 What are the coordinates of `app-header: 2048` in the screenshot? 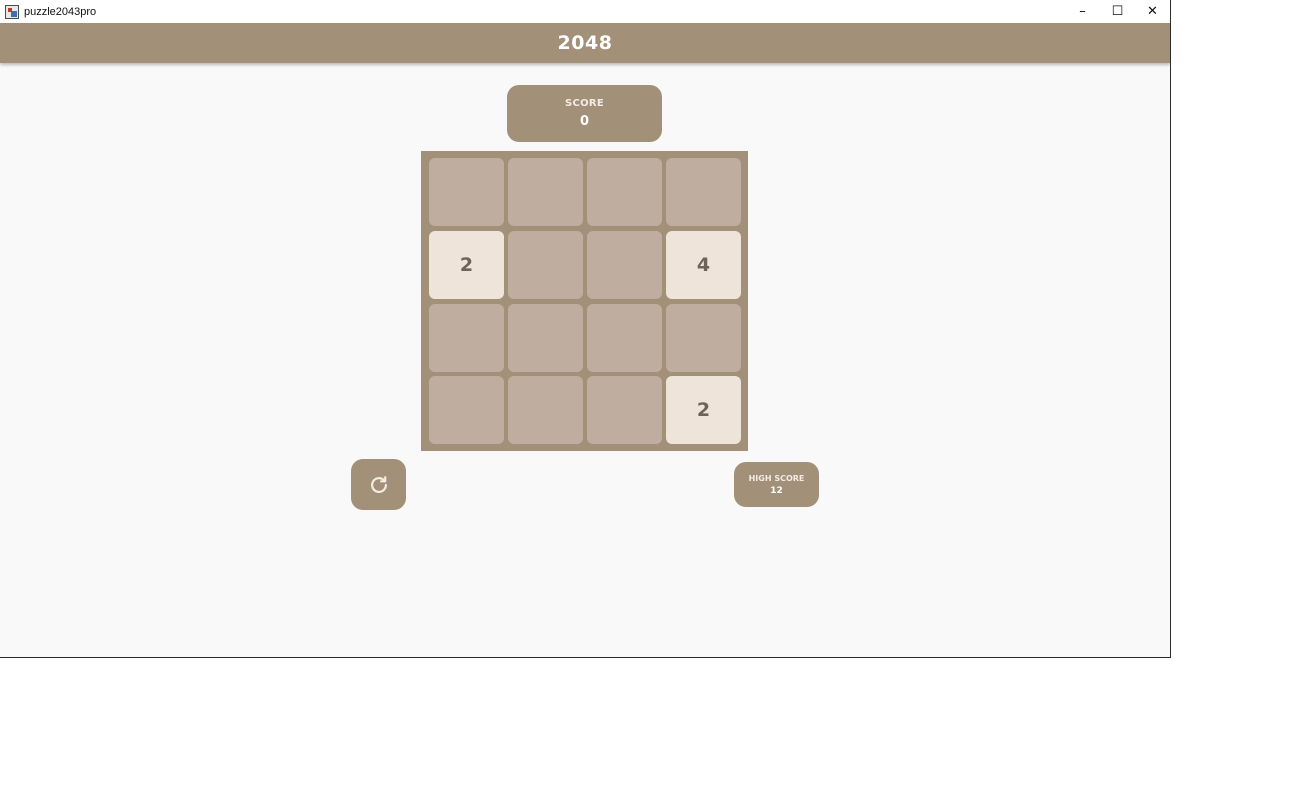 It's located at (585, 43).